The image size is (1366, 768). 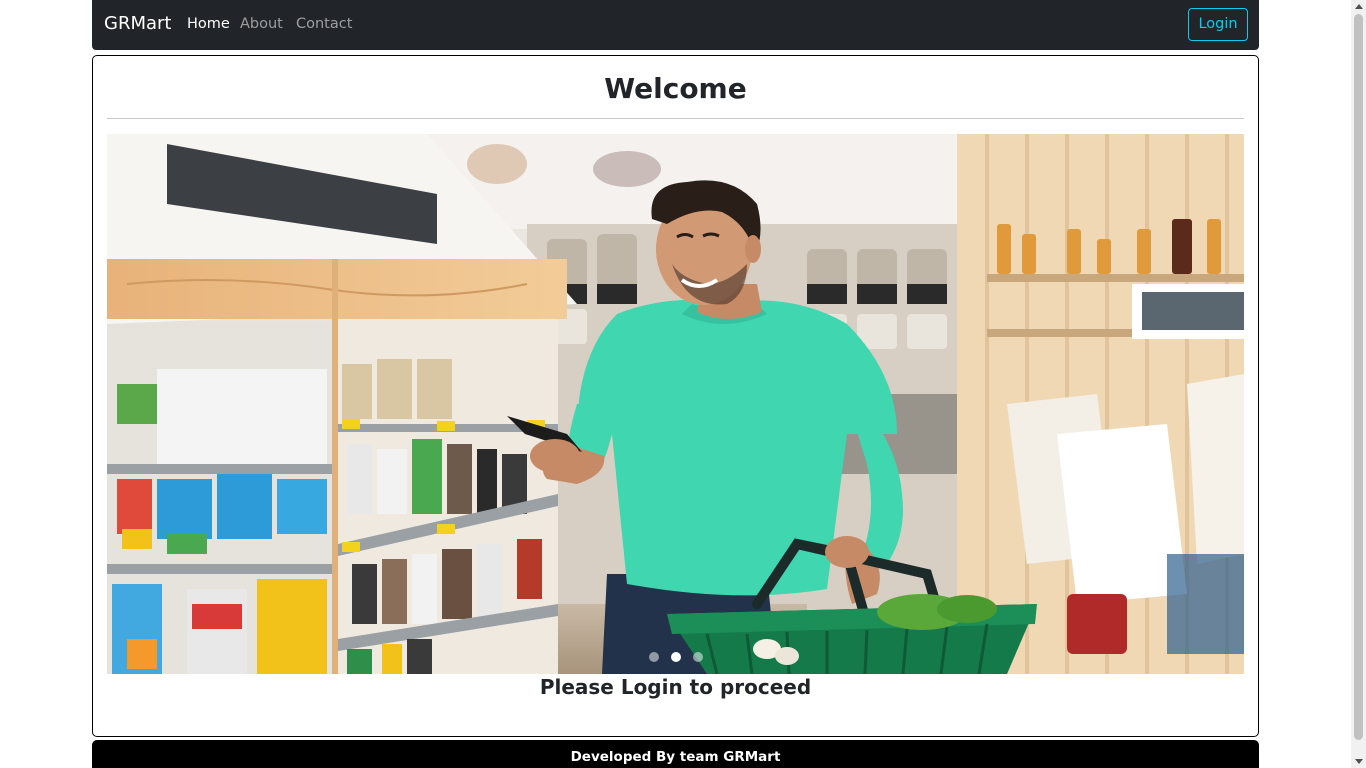 What do you see at coordinates (1218, 24) in the screenshot?
I see `login-button: Login` at bounding box center [1218, 24].